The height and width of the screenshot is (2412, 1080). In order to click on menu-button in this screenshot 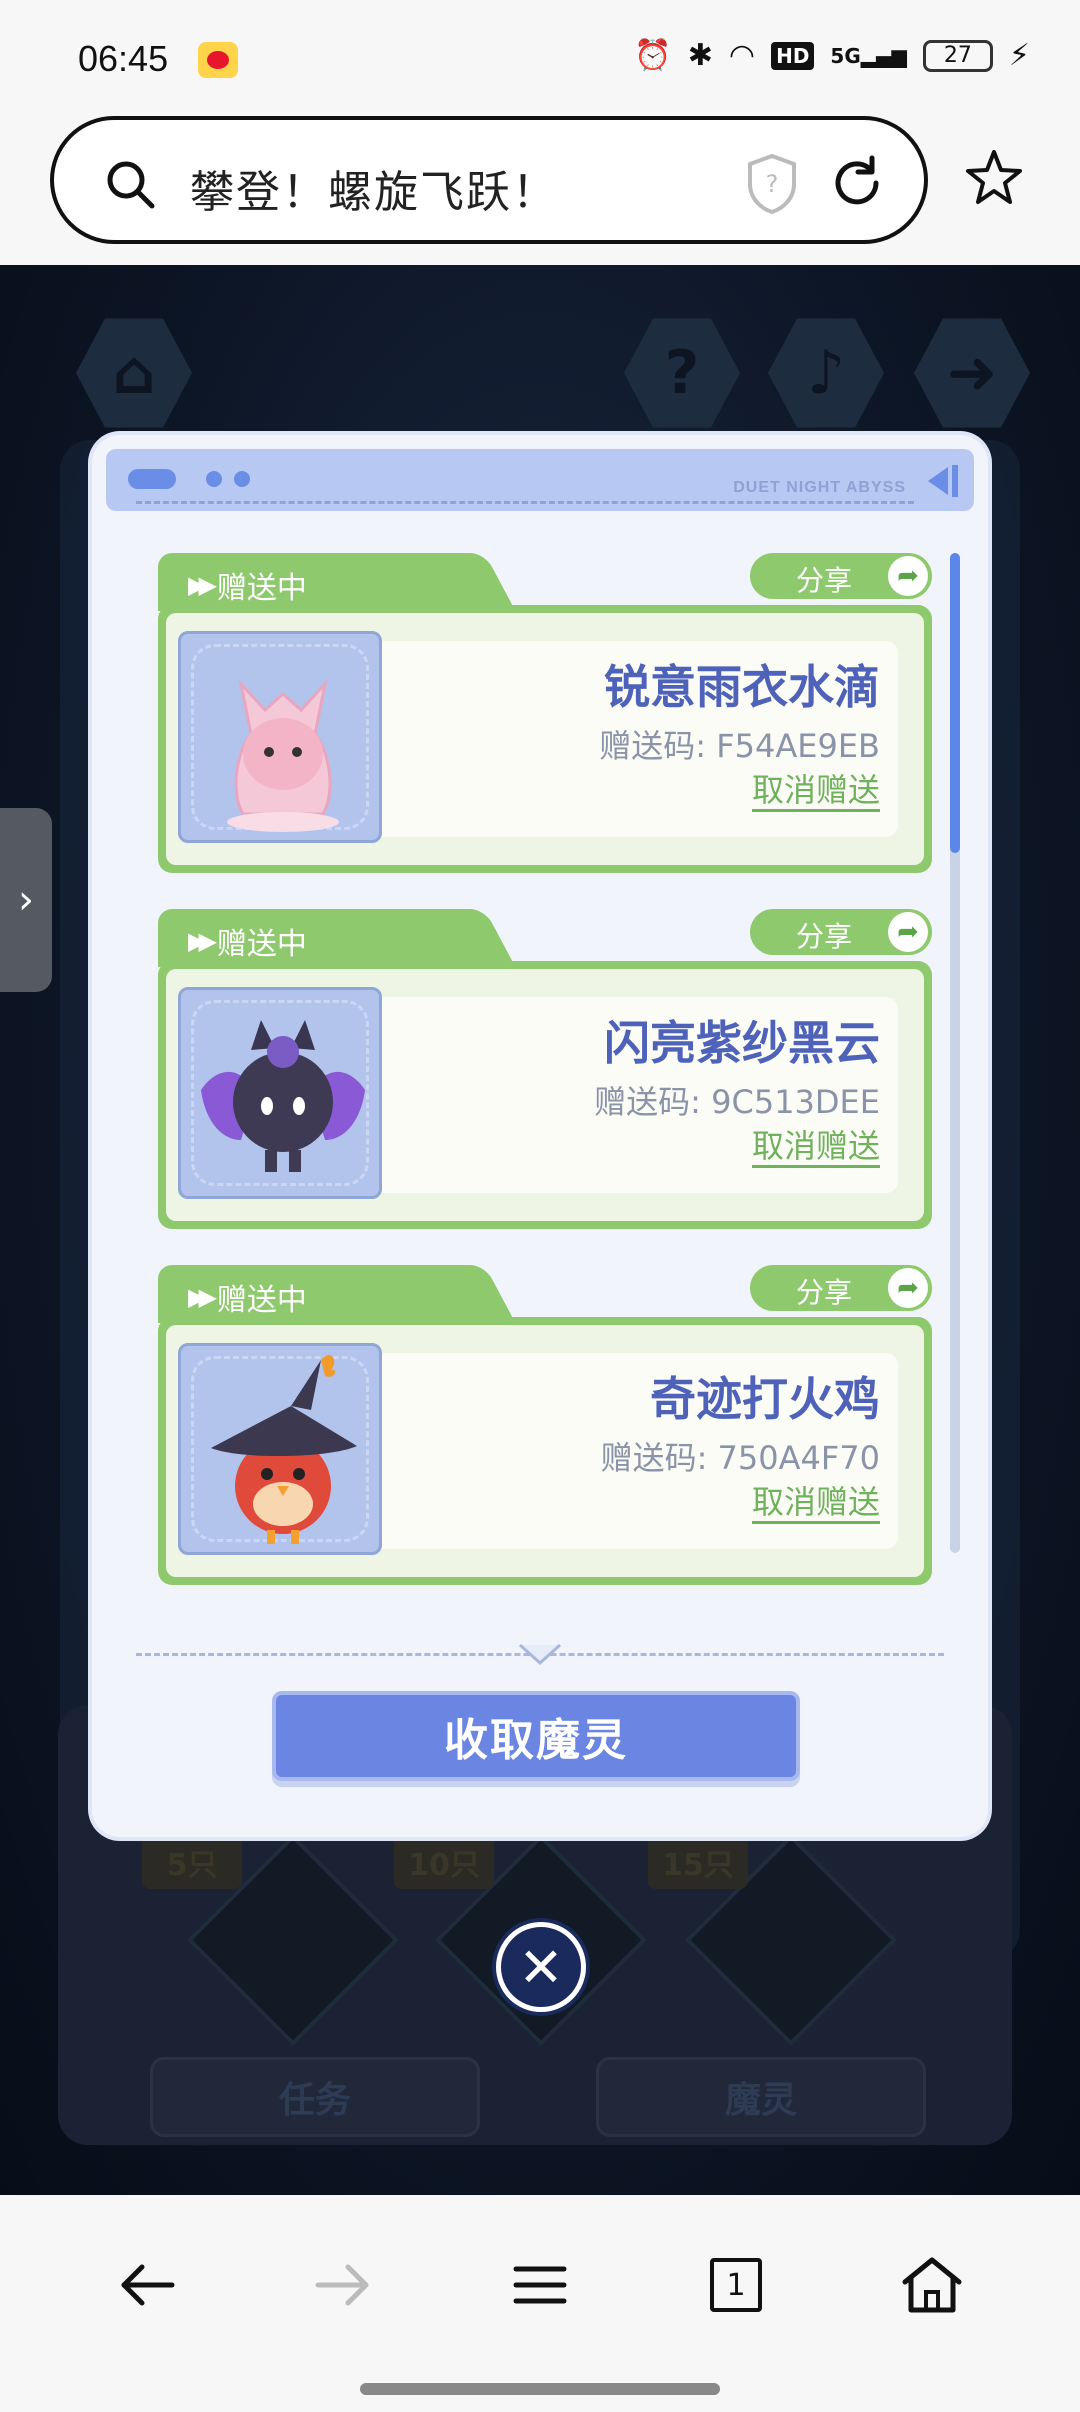, I will do `click(540, 2285)`.